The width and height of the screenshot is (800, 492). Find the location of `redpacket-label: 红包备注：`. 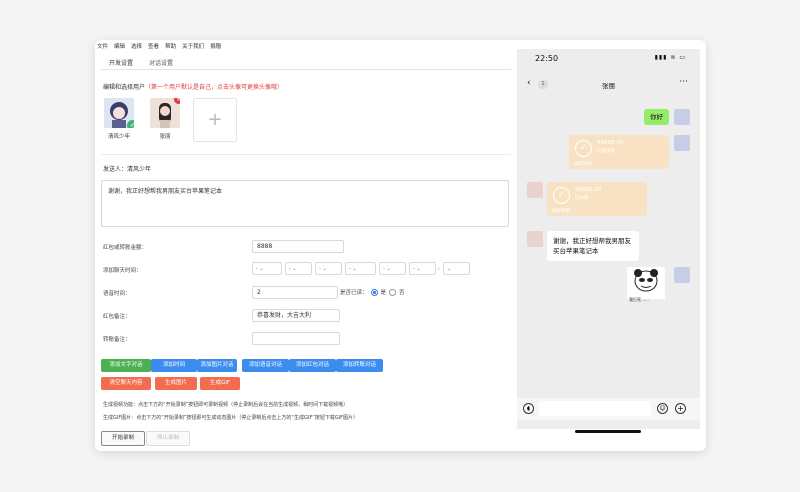

redpacket-label: 红包备注： is located at coordinates (117, 317).